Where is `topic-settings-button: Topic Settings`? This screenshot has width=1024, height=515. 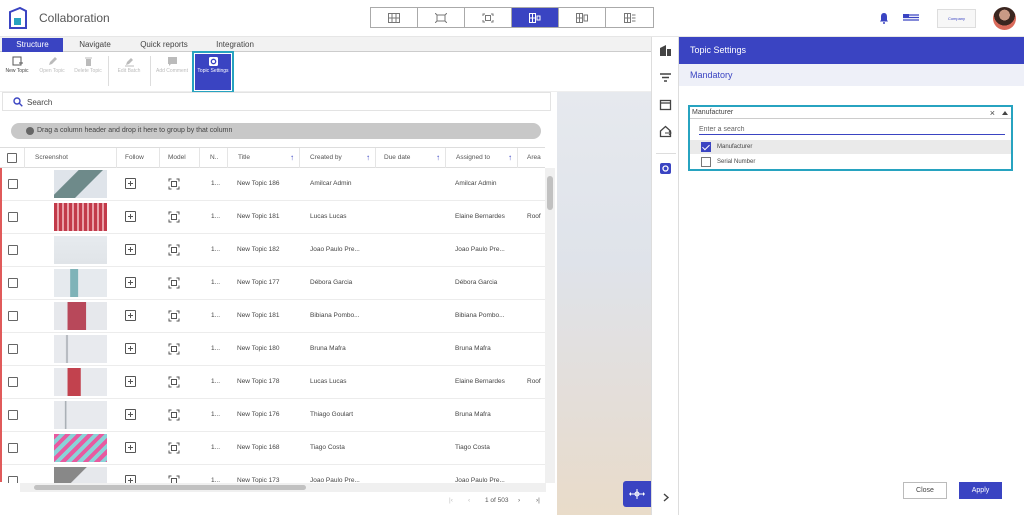
topic-settings-button: Topic Settings is located at coordinates (213, 72).